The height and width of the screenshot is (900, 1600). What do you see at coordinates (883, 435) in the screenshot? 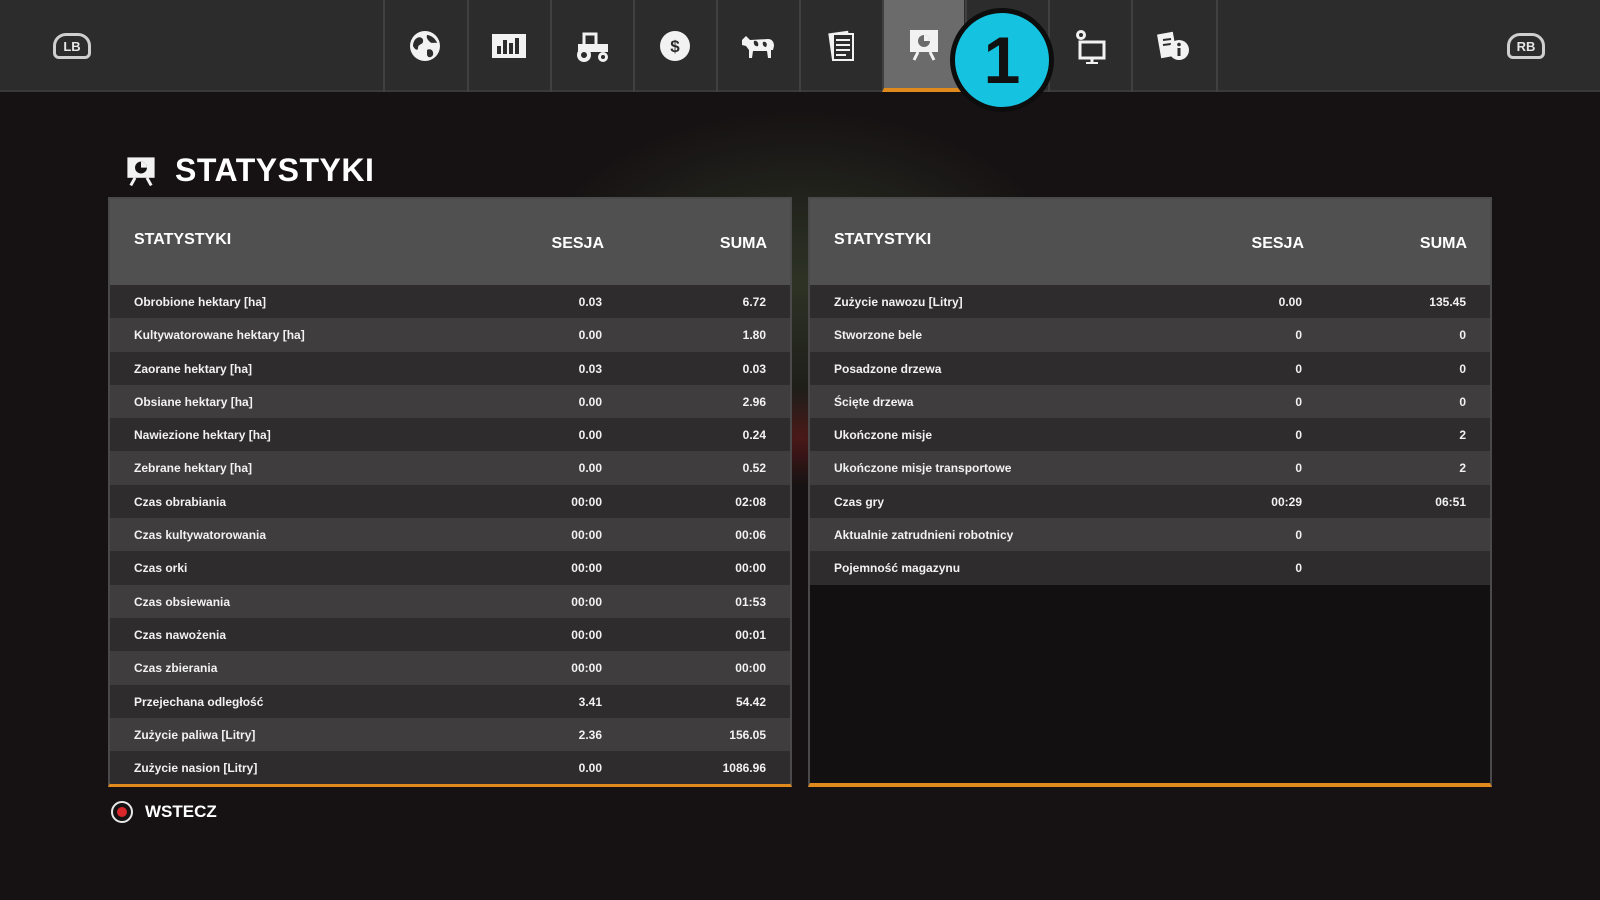
I see `stat-label: Ukończone misje` at bounding box center [883, 435].